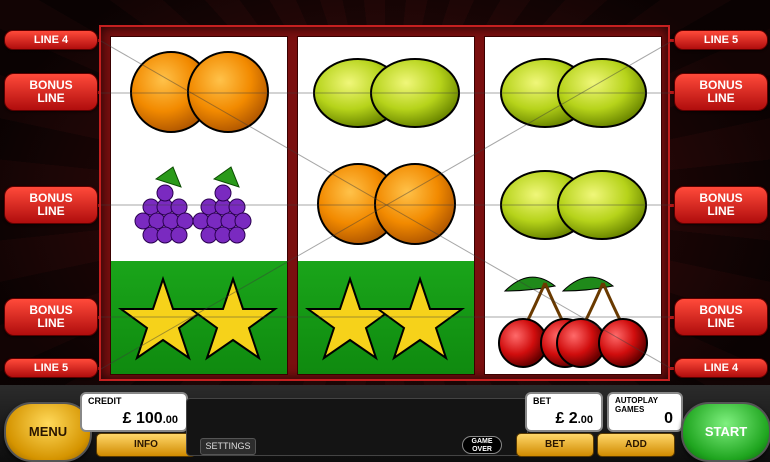 The height and width of the screenshot is (462, 770). I want to click on menu-button: MENU, so click(48, 432).